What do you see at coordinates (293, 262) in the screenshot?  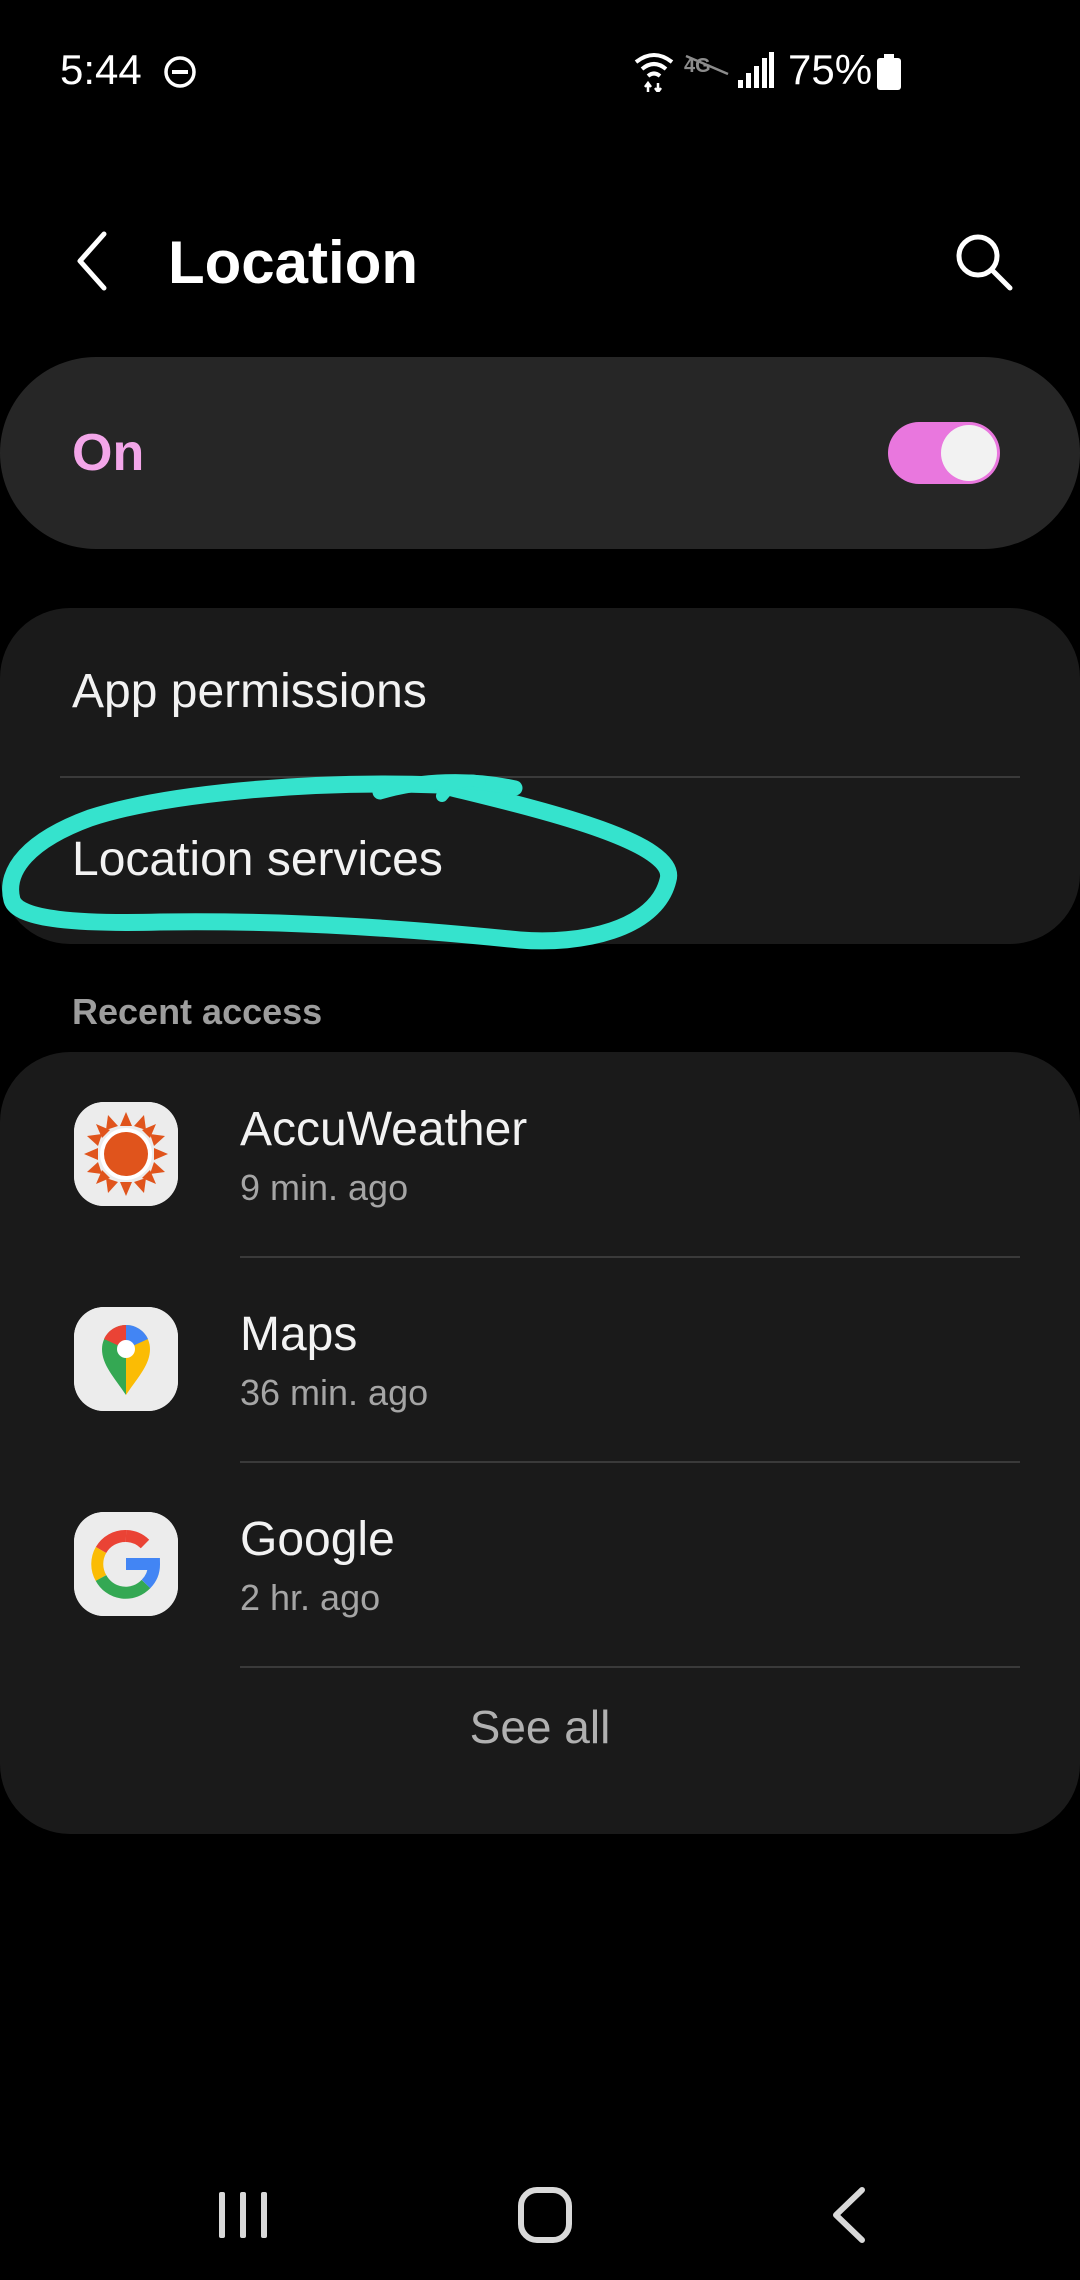 I see `page-title: Location` at bounding box center [293, 262].